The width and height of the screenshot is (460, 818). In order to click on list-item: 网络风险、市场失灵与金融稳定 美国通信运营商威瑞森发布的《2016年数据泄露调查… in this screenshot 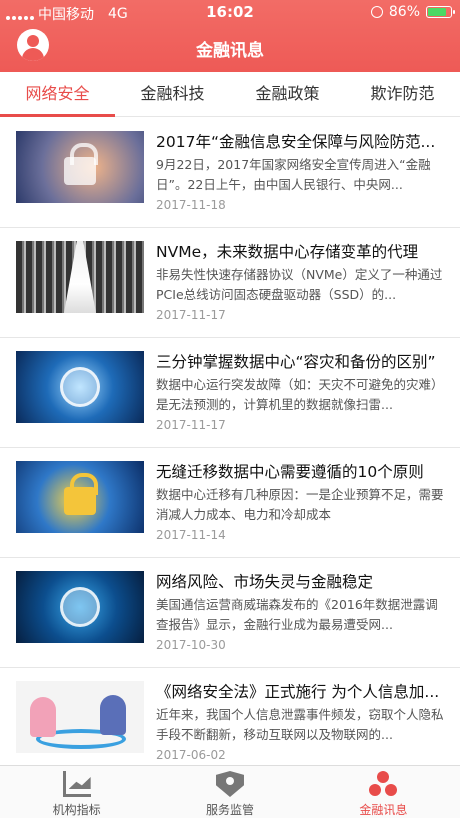, I will do `click(230, 613)`.